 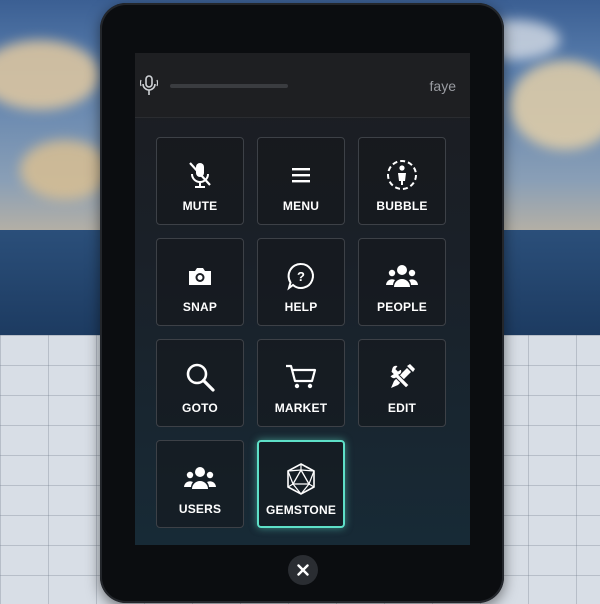 I want to click on market-label: MARKET, so click(x=301, y=408).